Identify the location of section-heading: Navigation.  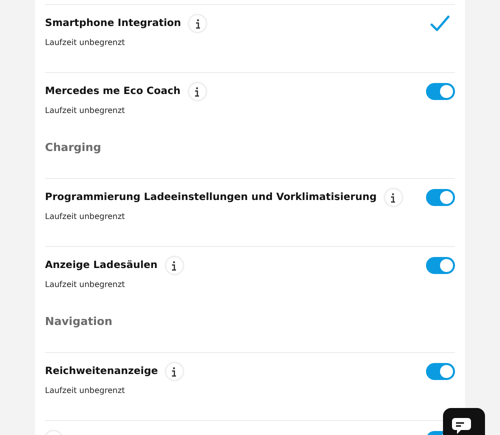
(78, 322).